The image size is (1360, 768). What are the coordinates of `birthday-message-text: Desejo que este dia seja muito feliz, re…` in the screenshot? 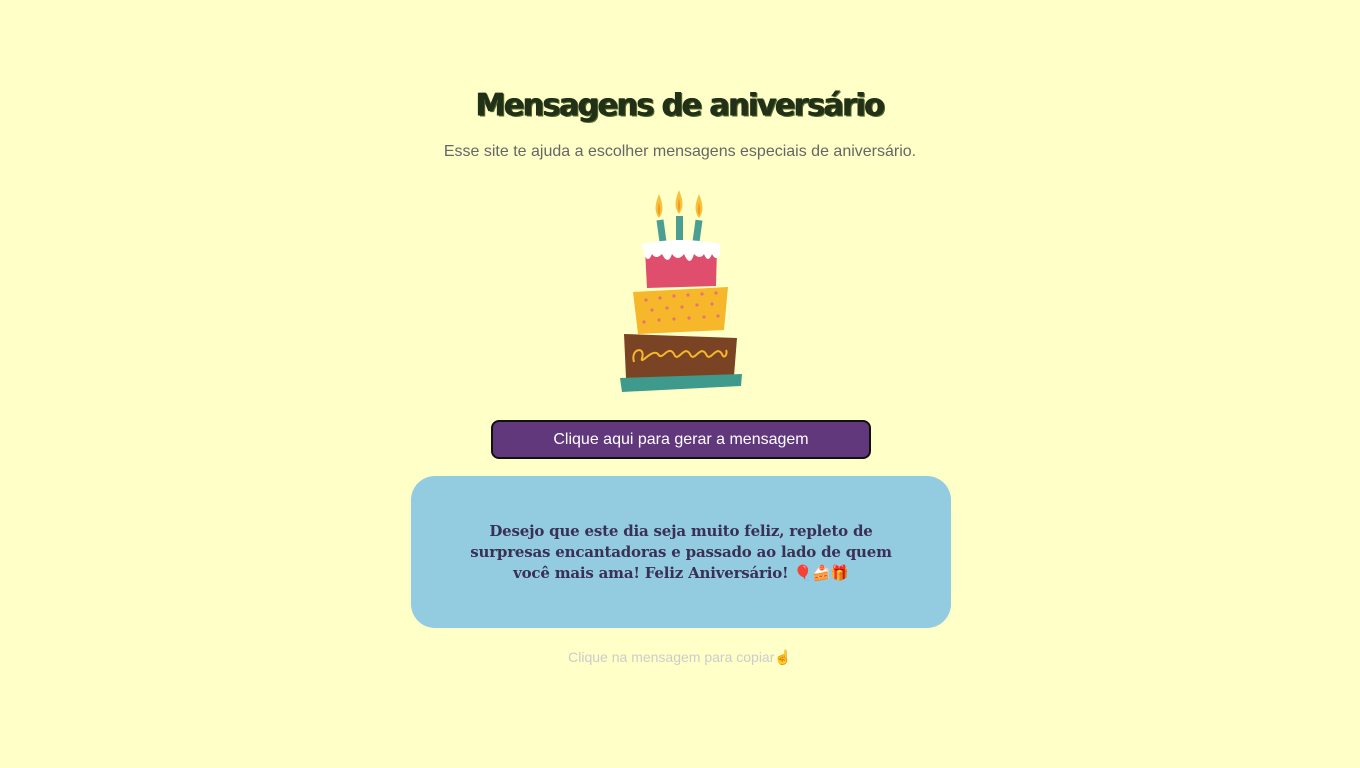 It's located at (681, 551).